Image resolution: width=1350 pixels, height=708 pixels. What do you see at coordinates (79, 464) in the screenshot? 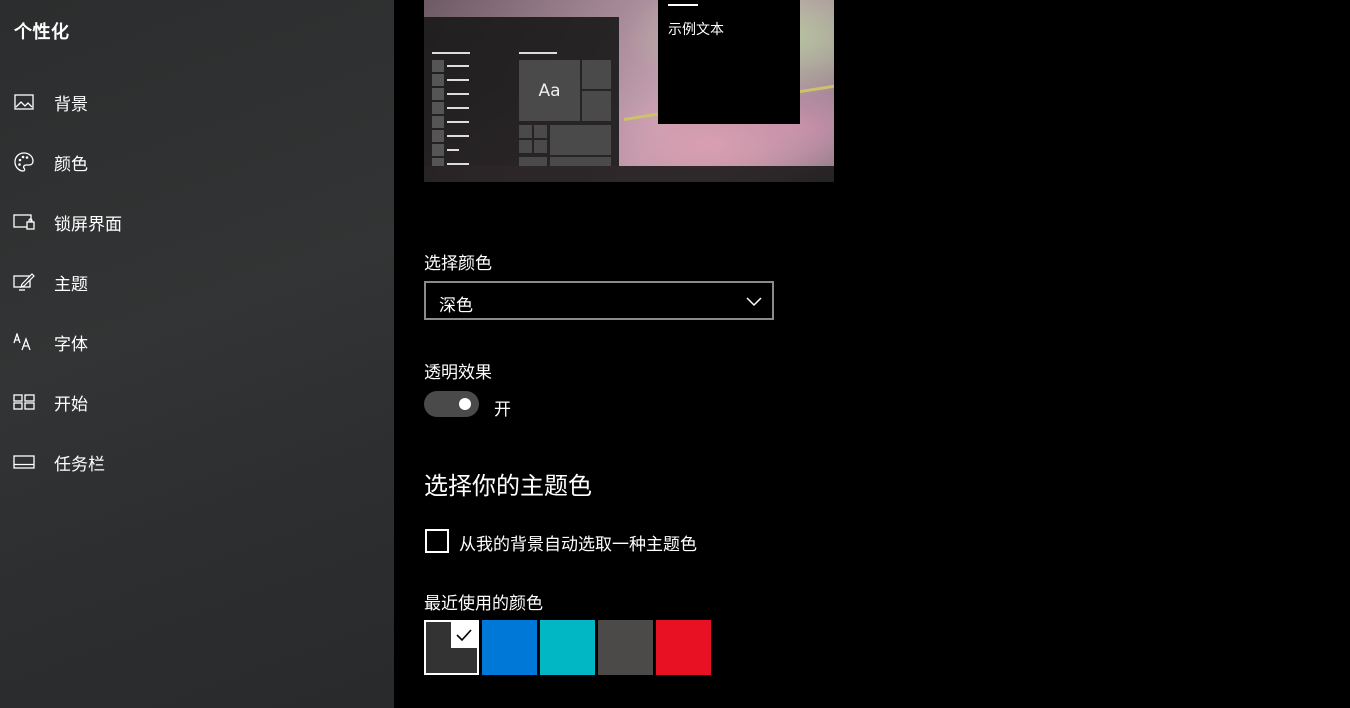
I see `sidebar-item-label: 任务栏` at bounding box center [79, 464].